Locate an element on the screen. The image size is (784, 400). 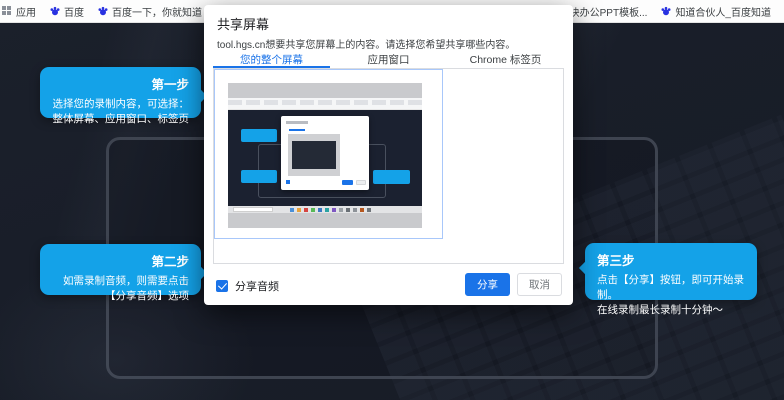
mini-share-dialog is located at coordinates (325, 153).